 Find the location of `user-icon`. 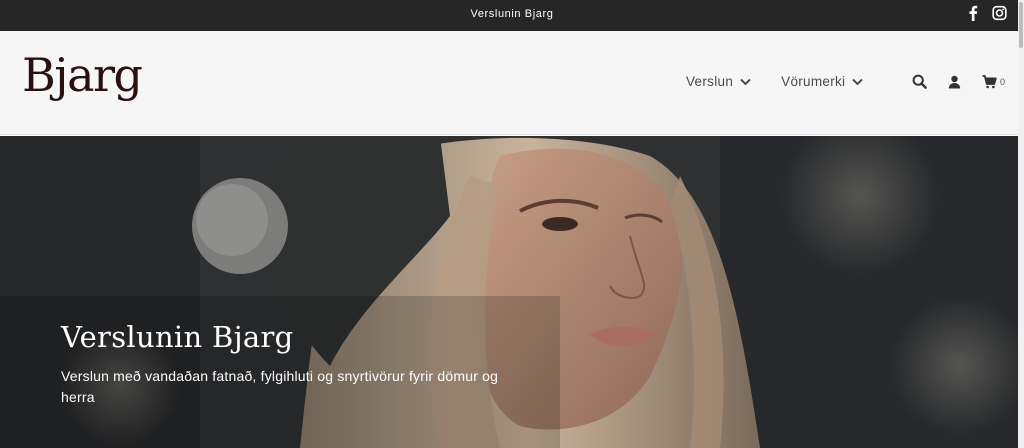

user-icon is located at coordinates (954, 82).